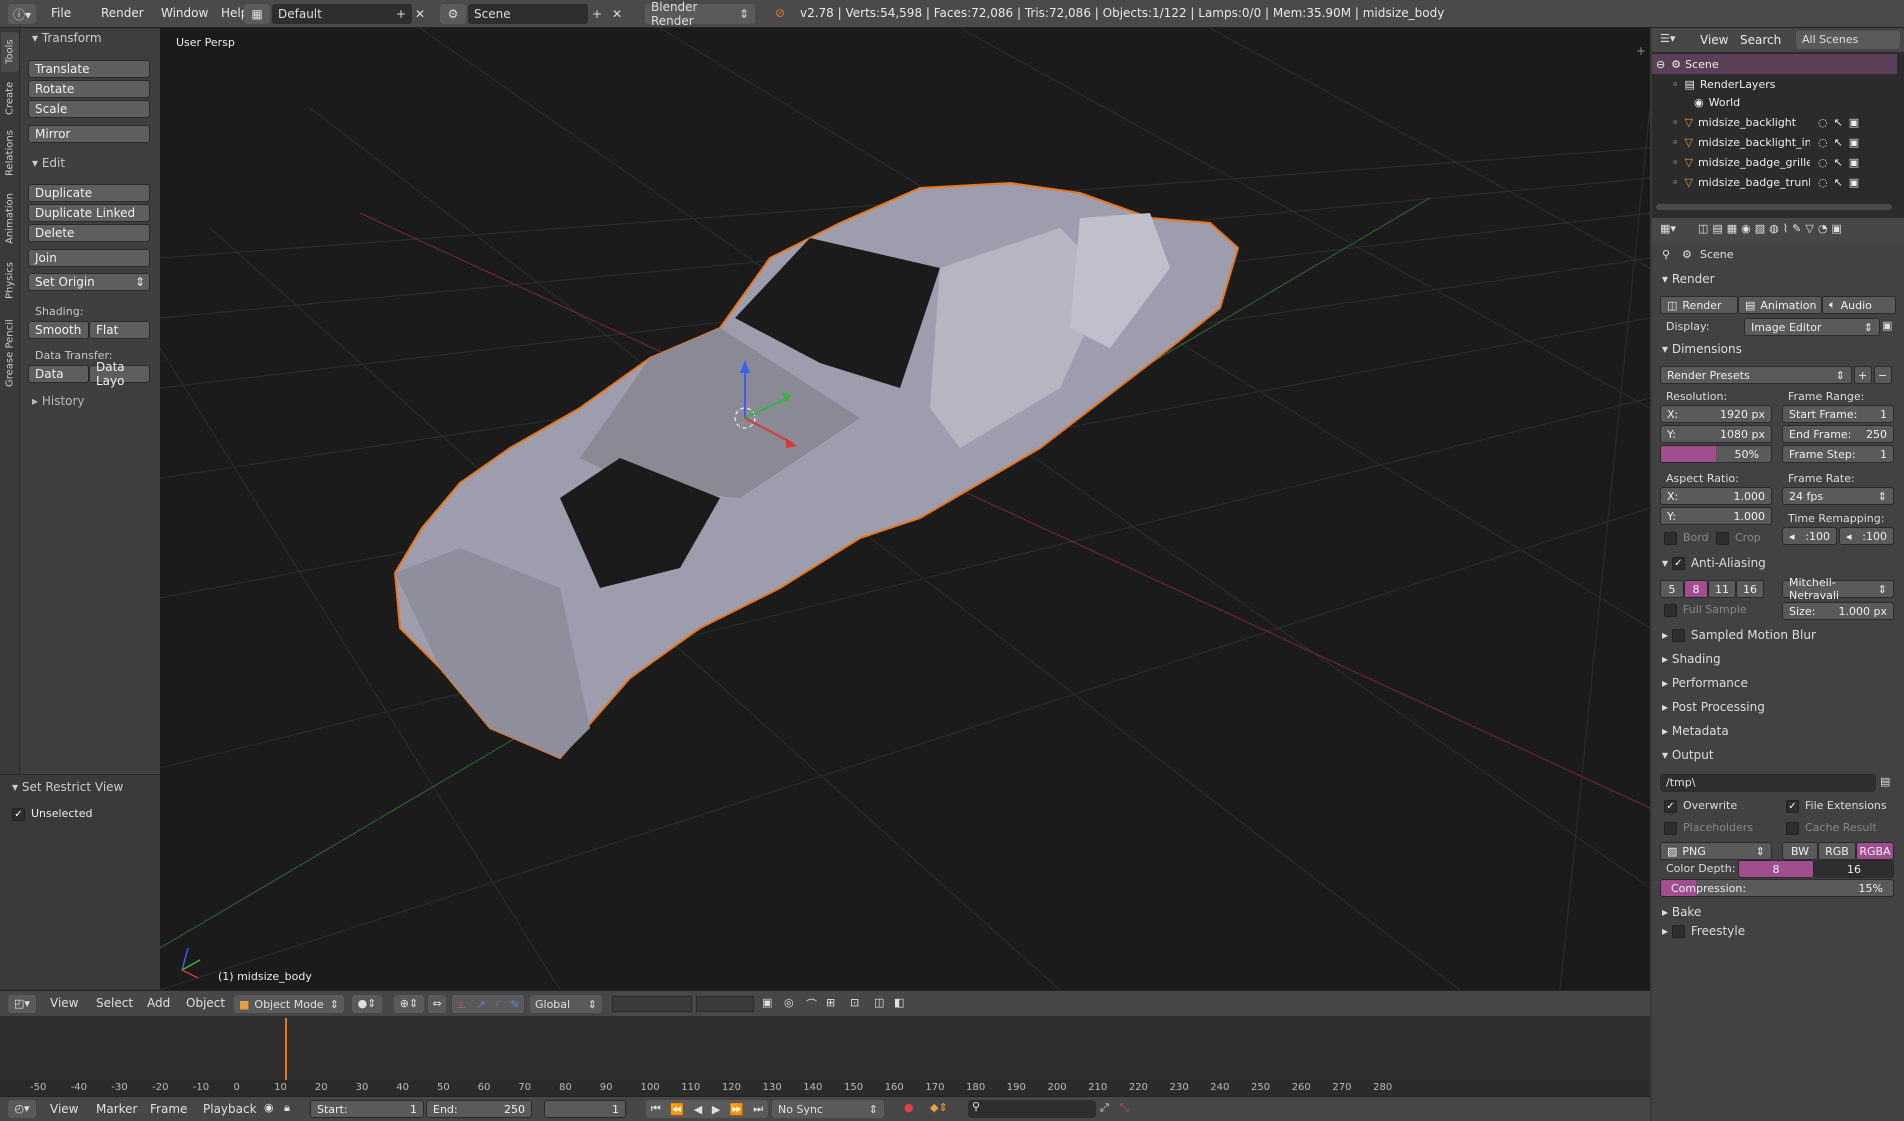  Describe the element at coordinates (1838, 434) in the screenshot. I see `end-frame-field: End Frame: 250` at that location.